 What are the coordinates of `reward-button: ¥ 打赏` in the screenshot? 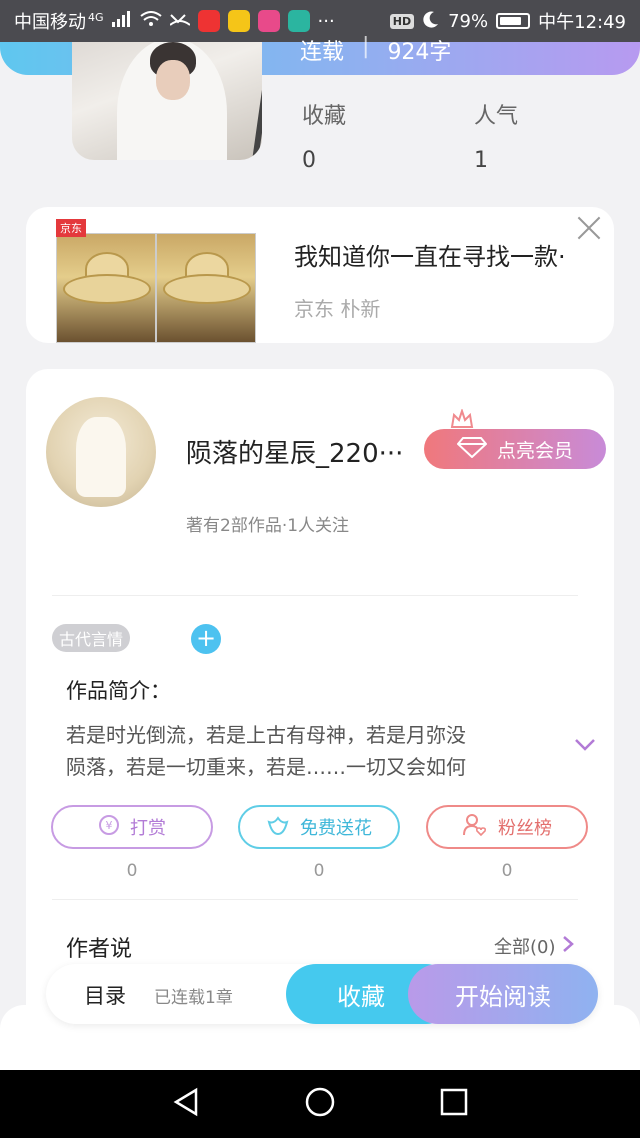 It's located at (132, 827).